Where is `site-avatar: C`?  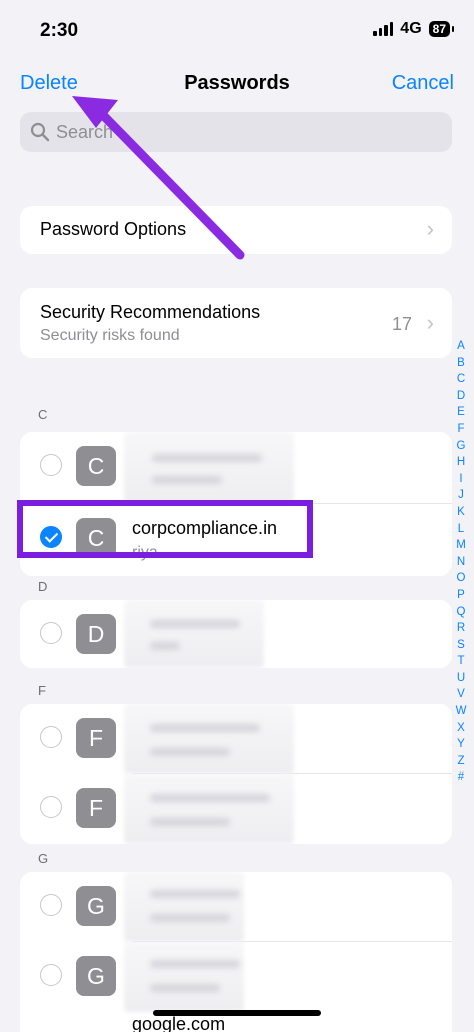
site-avatar: C is located at coordinates (96, 466).